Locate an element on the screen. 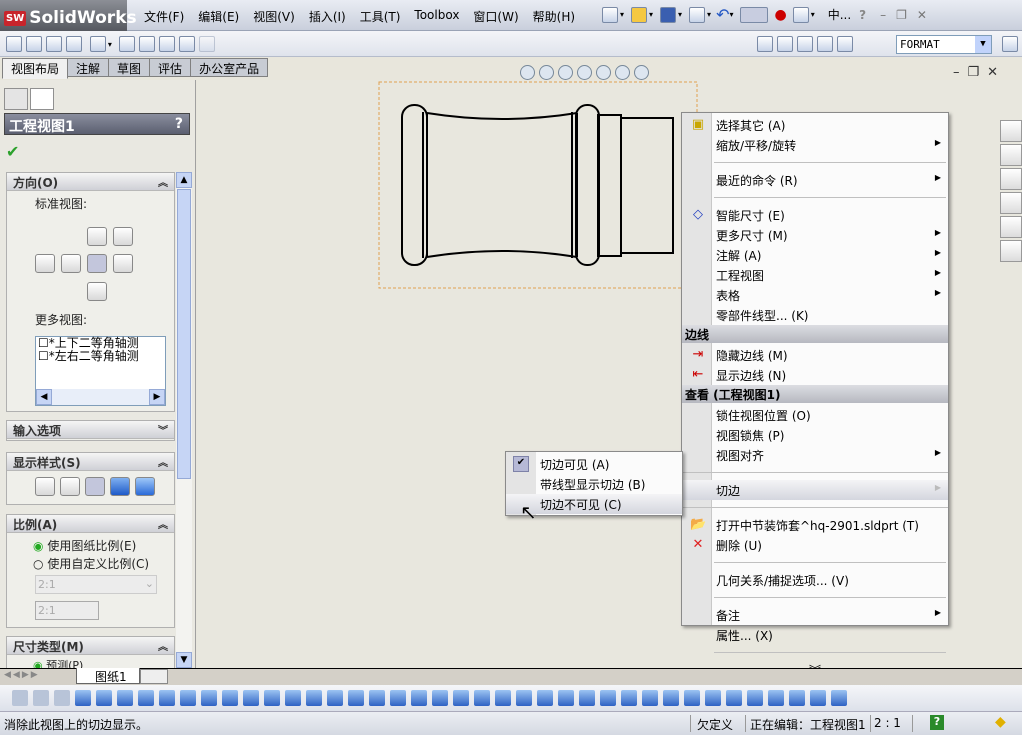 The height and width of the screenshot is (735, 1022). sheet-nav-arrows: ◀◀▶▶ is located at coordinates (22, 675).